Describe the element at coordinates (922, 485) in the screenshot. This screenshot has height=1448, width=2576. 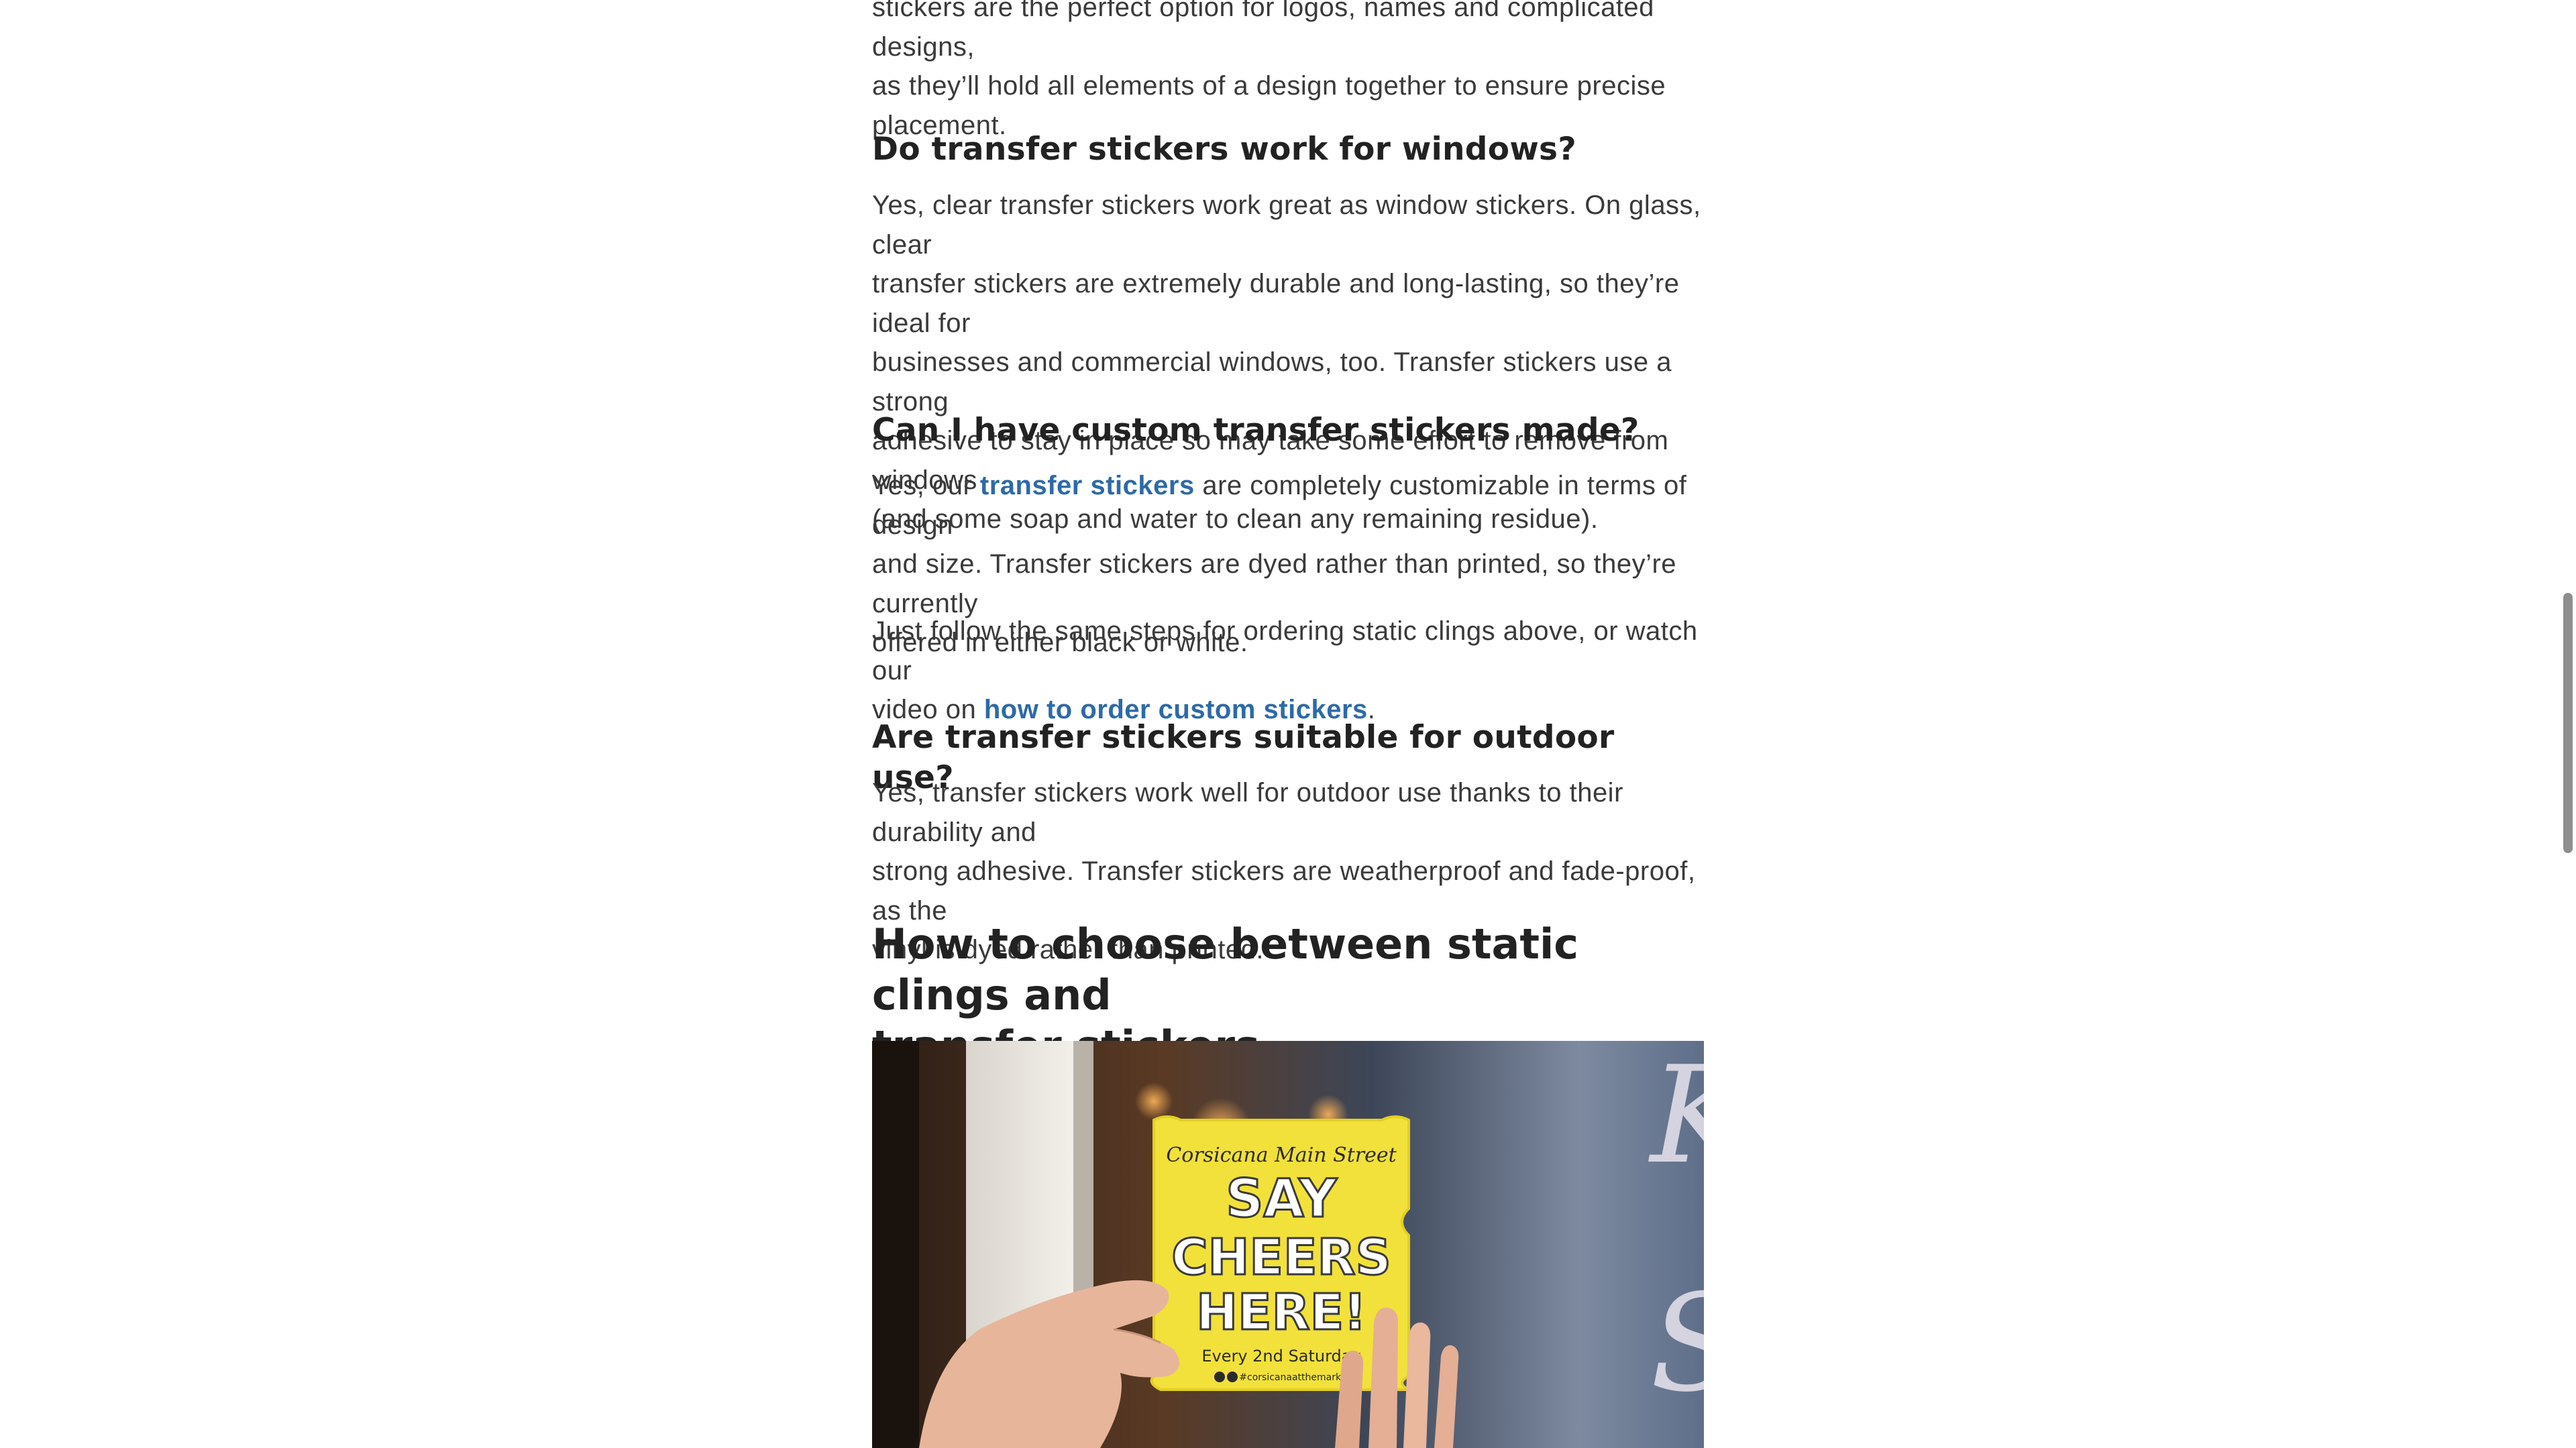
I see `paragraph-text: Yes, our` at that location.